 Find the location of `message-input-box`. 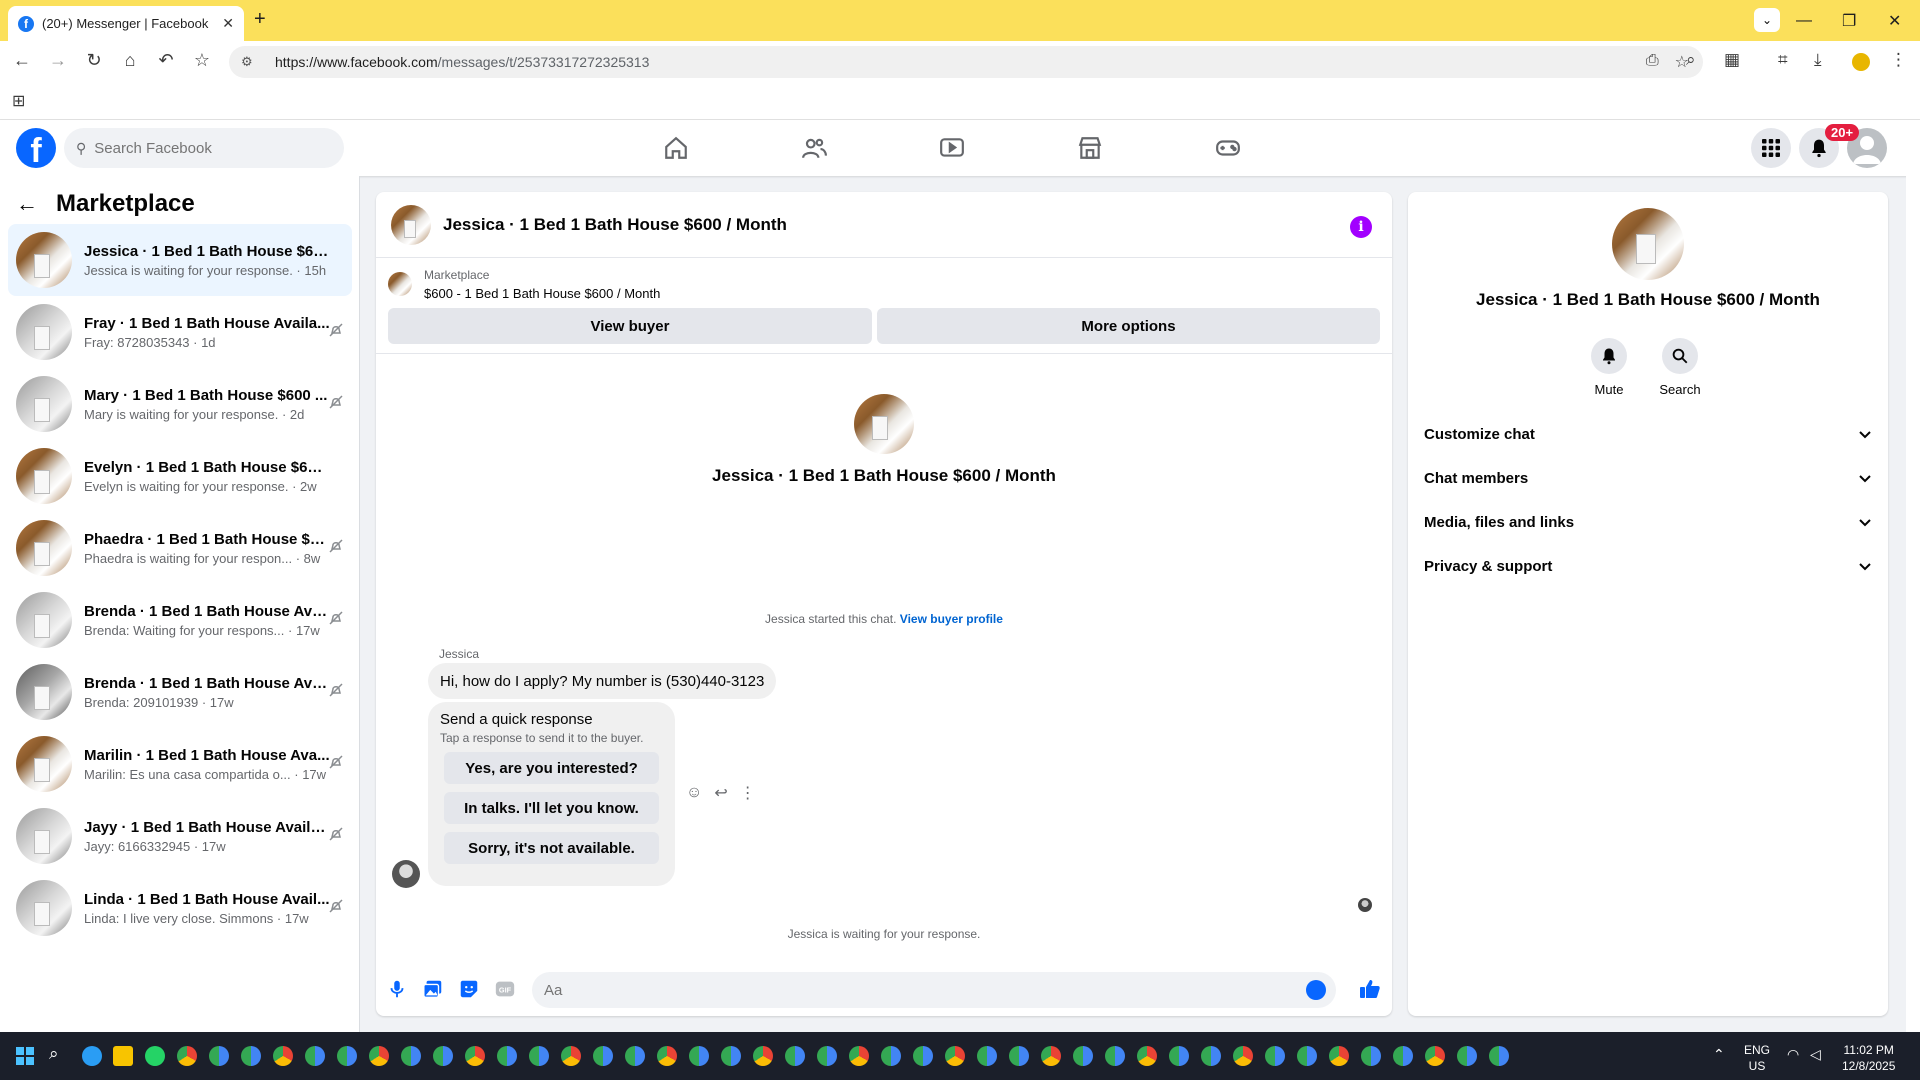

message-input-box is located at coordinates (934, 990).